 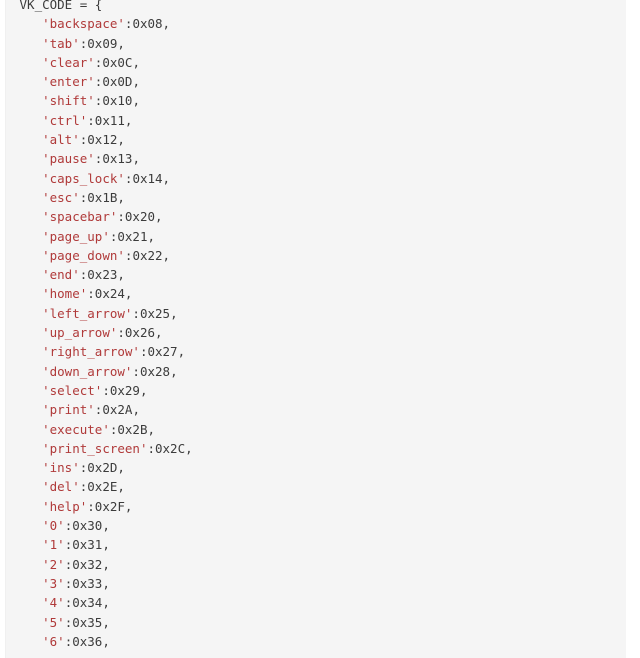 I want to click on code-line-entry: 'home':0x24,, so click(x=316, y=293).